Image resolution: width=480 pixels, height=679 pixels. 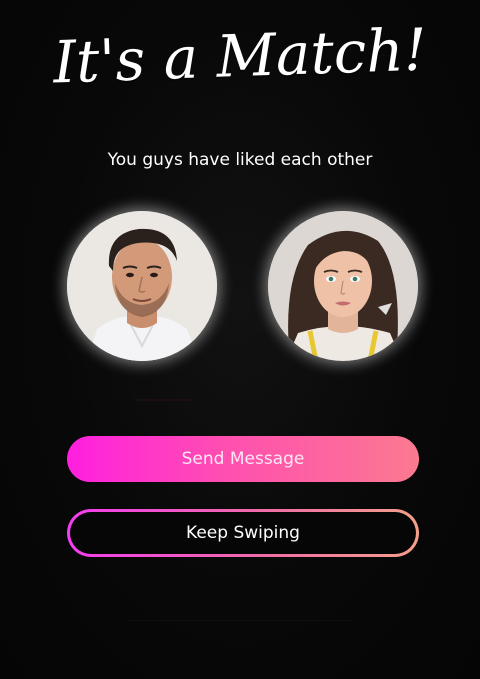 I want to click on match-title: It's a Match!, so click(x=240, y=56).